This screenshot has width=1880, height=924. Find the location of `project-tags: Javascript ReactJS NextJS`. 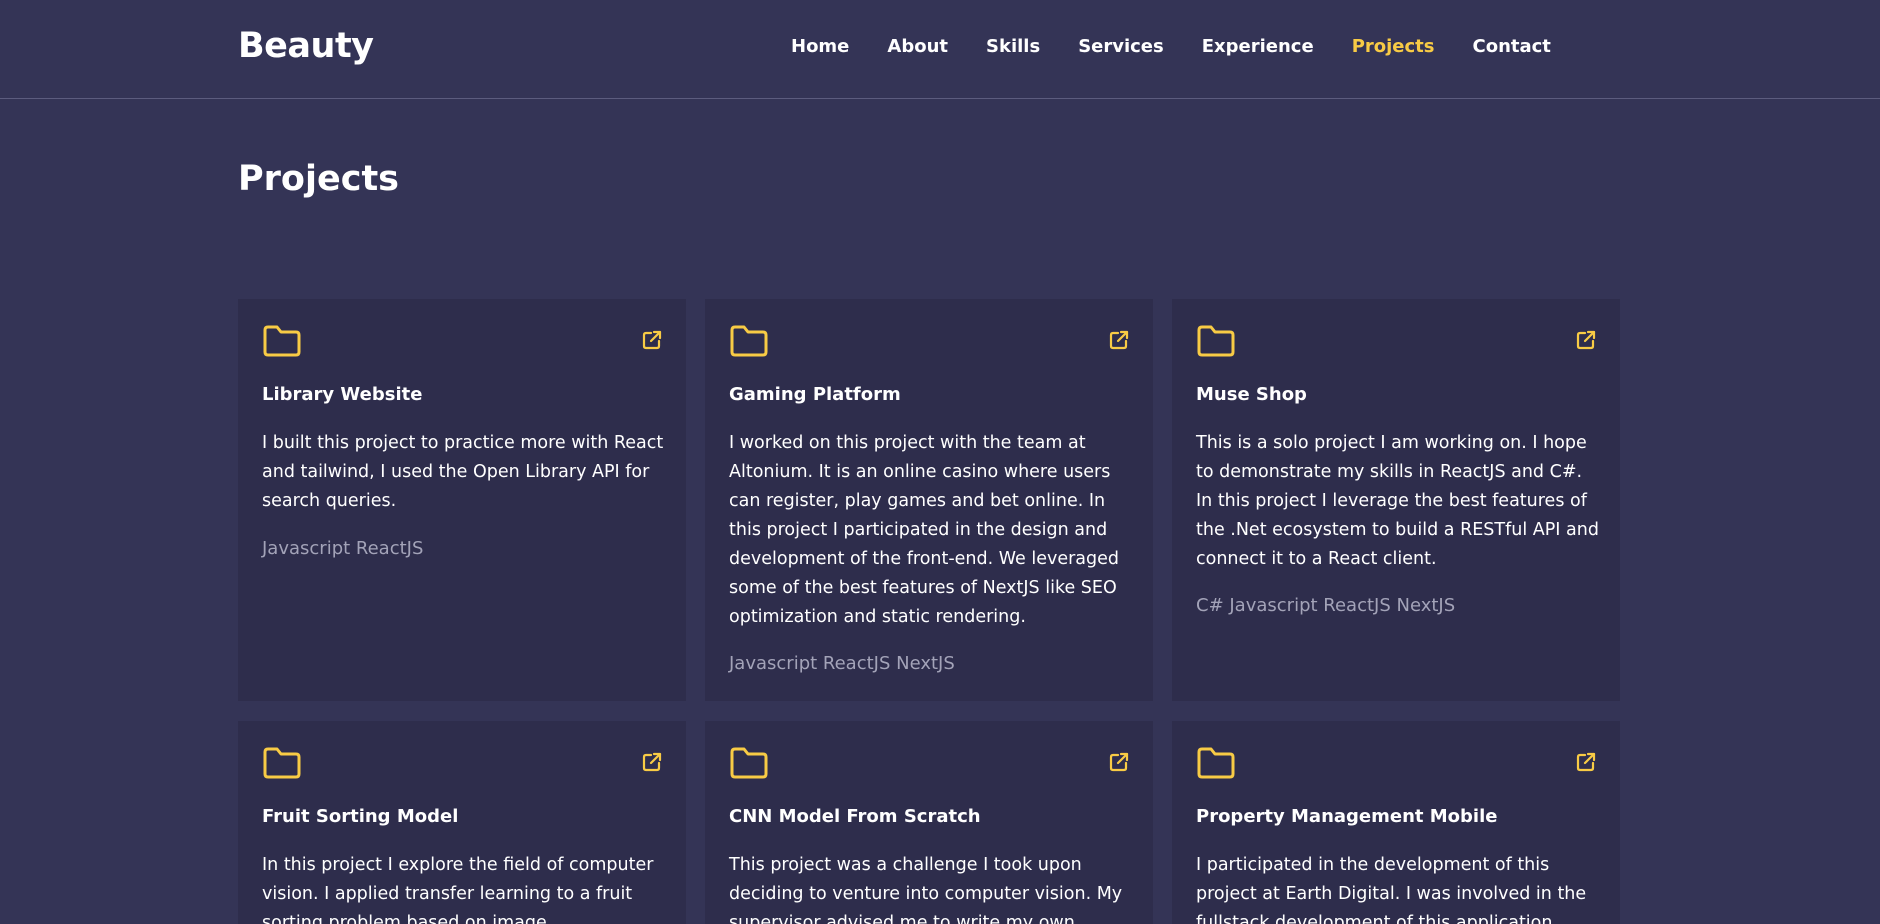

project-tags: Javascript ReactJS NextJS is located at coordinates (842, 663).